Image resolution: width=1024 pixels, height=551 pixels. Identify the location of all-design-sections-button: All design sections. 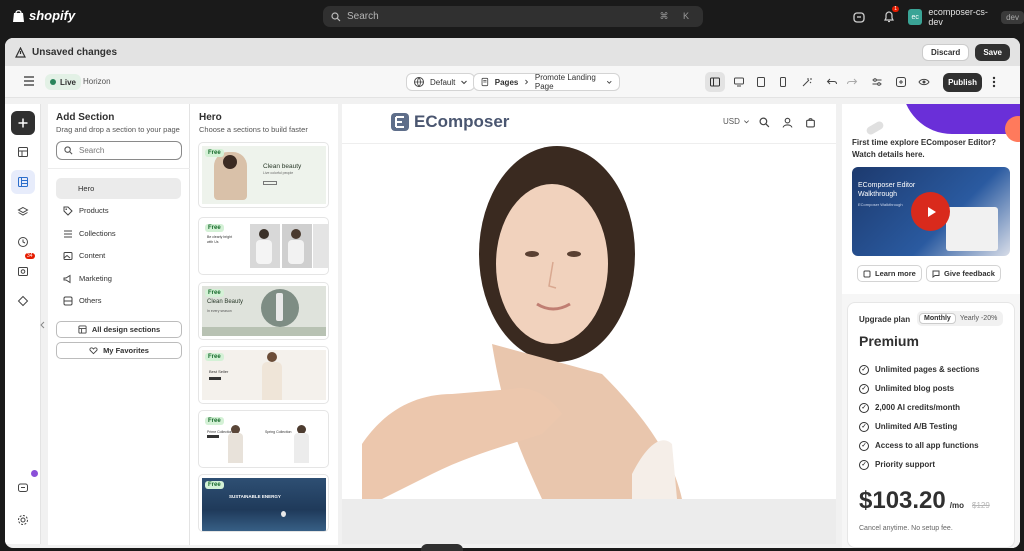
(119, 329).